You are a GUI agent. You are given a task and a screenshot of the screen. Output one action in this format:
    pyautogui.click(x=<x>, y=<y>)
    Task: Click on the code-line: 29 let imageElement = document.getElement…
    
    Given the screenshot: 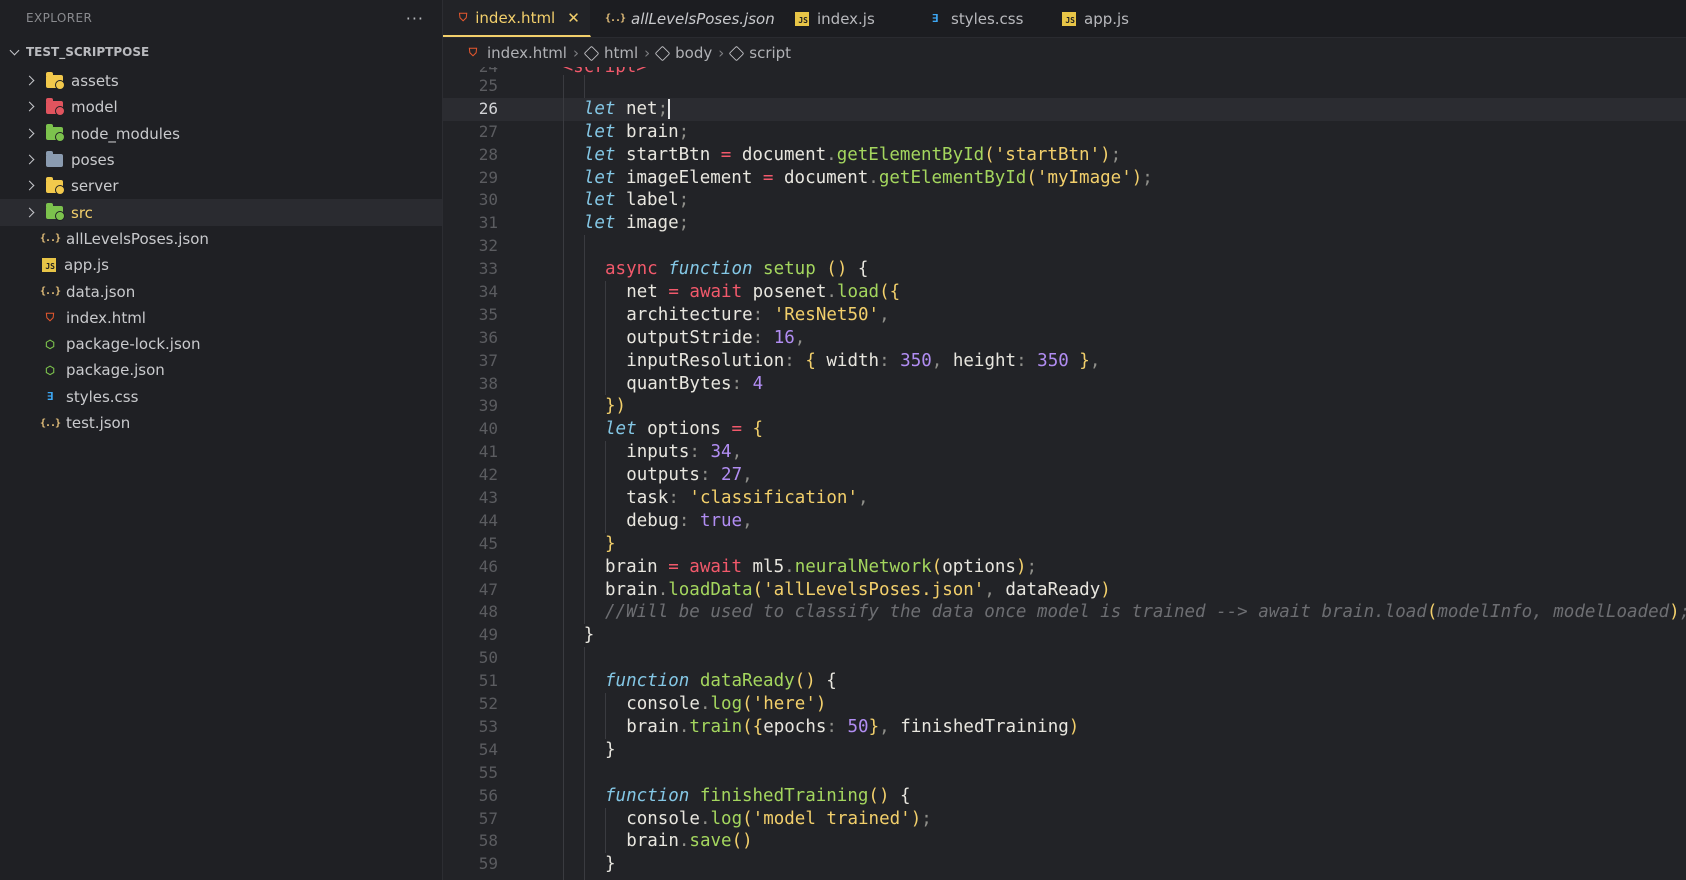 What is the action you would take?
    pyautogui.click(x=1064, y=178)
    